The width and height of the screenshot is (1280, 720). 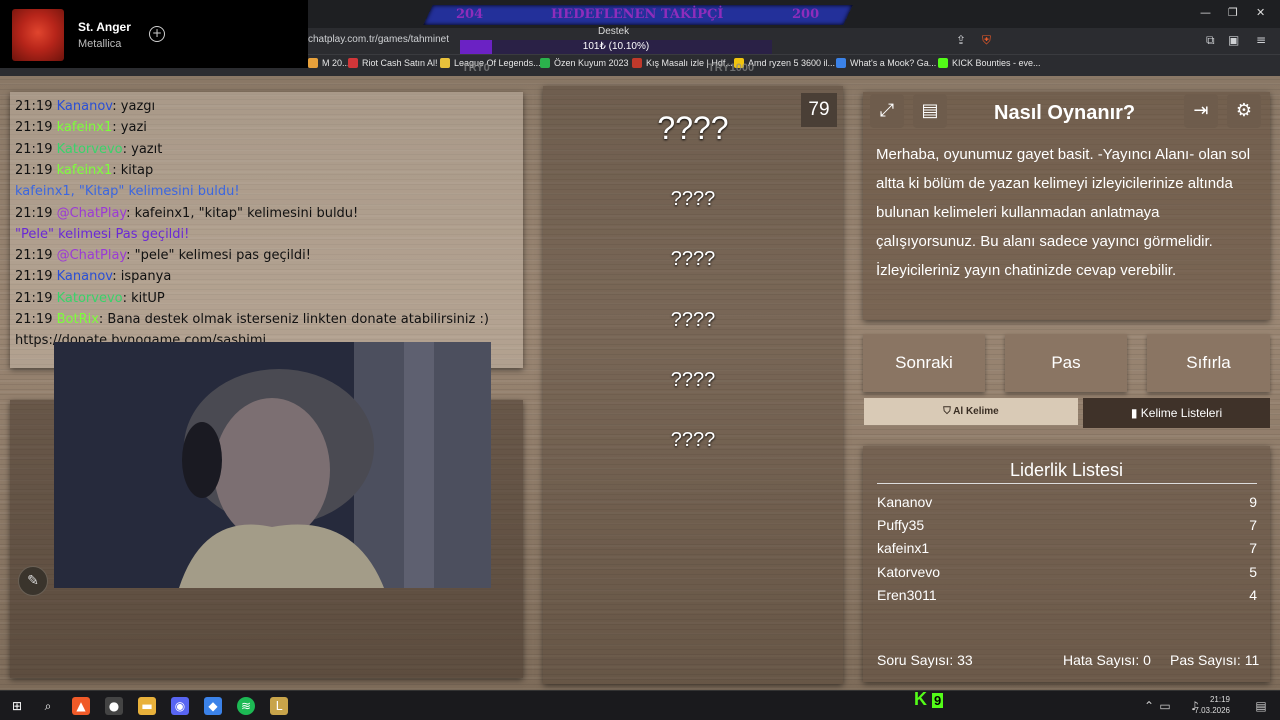 I want to click on leaderboard-row: kafeinx1 7, so click(x=1067, y=548).